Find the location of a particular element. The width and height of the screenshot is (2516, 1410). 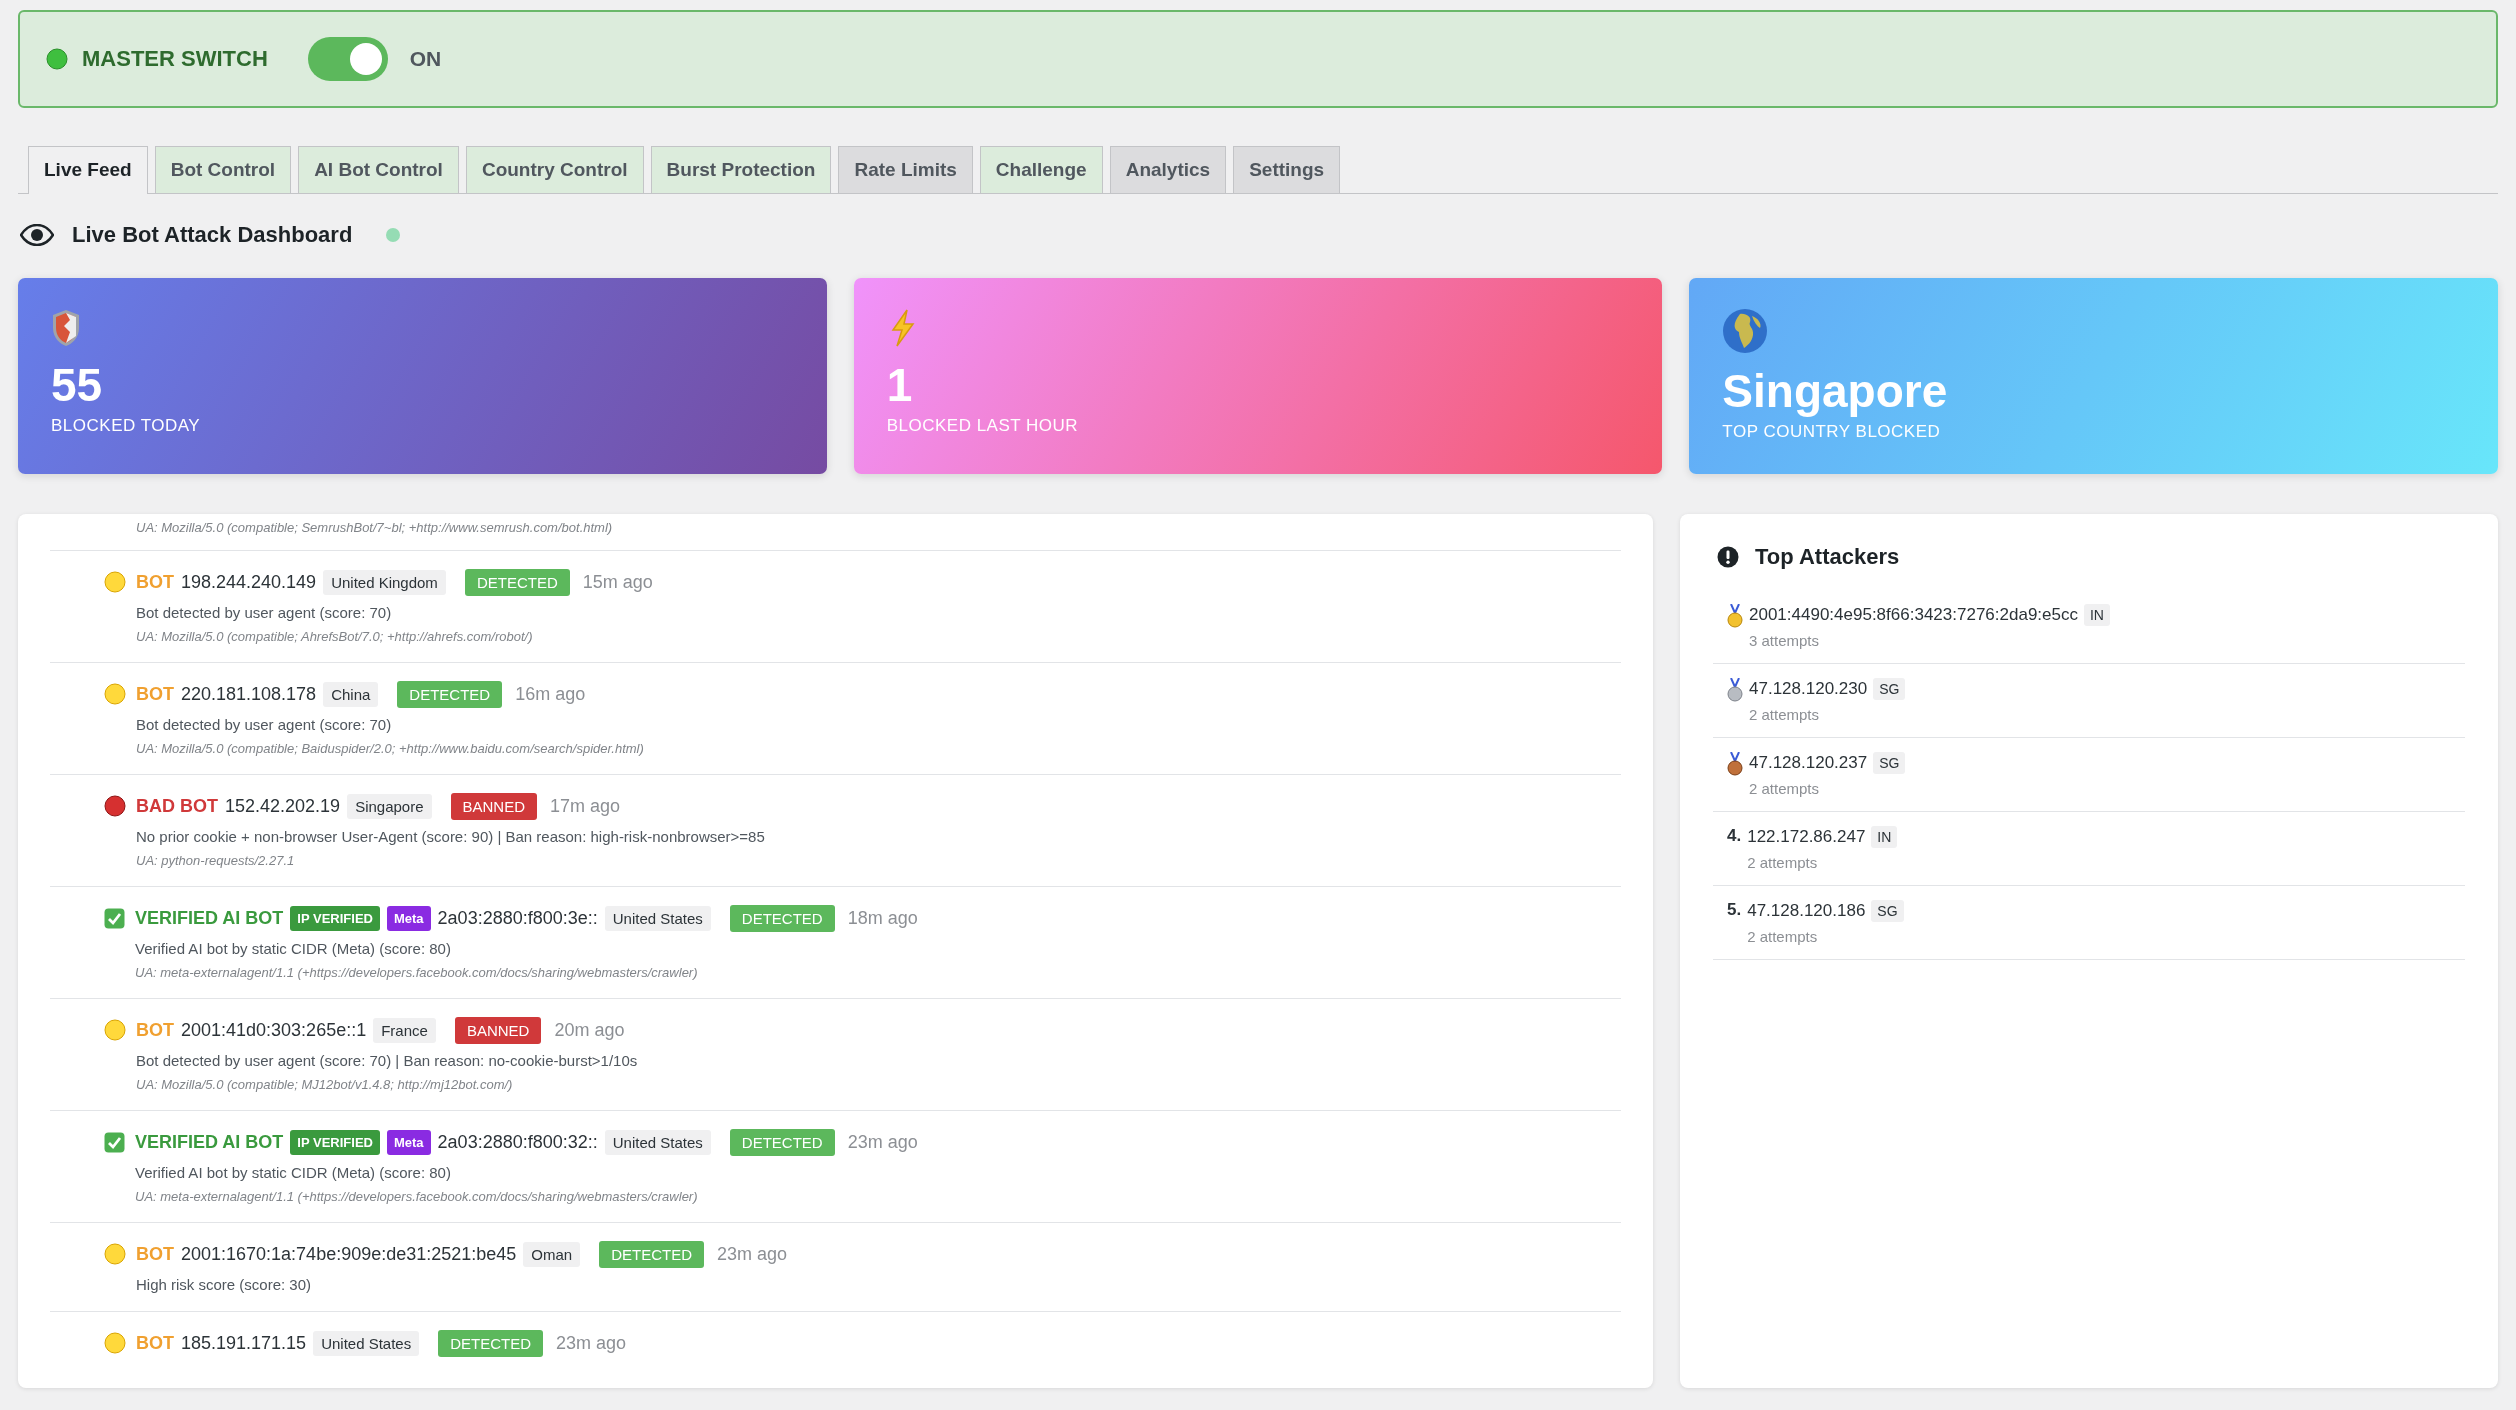

country-tag: Oman is located at coordinates (552, 1254).